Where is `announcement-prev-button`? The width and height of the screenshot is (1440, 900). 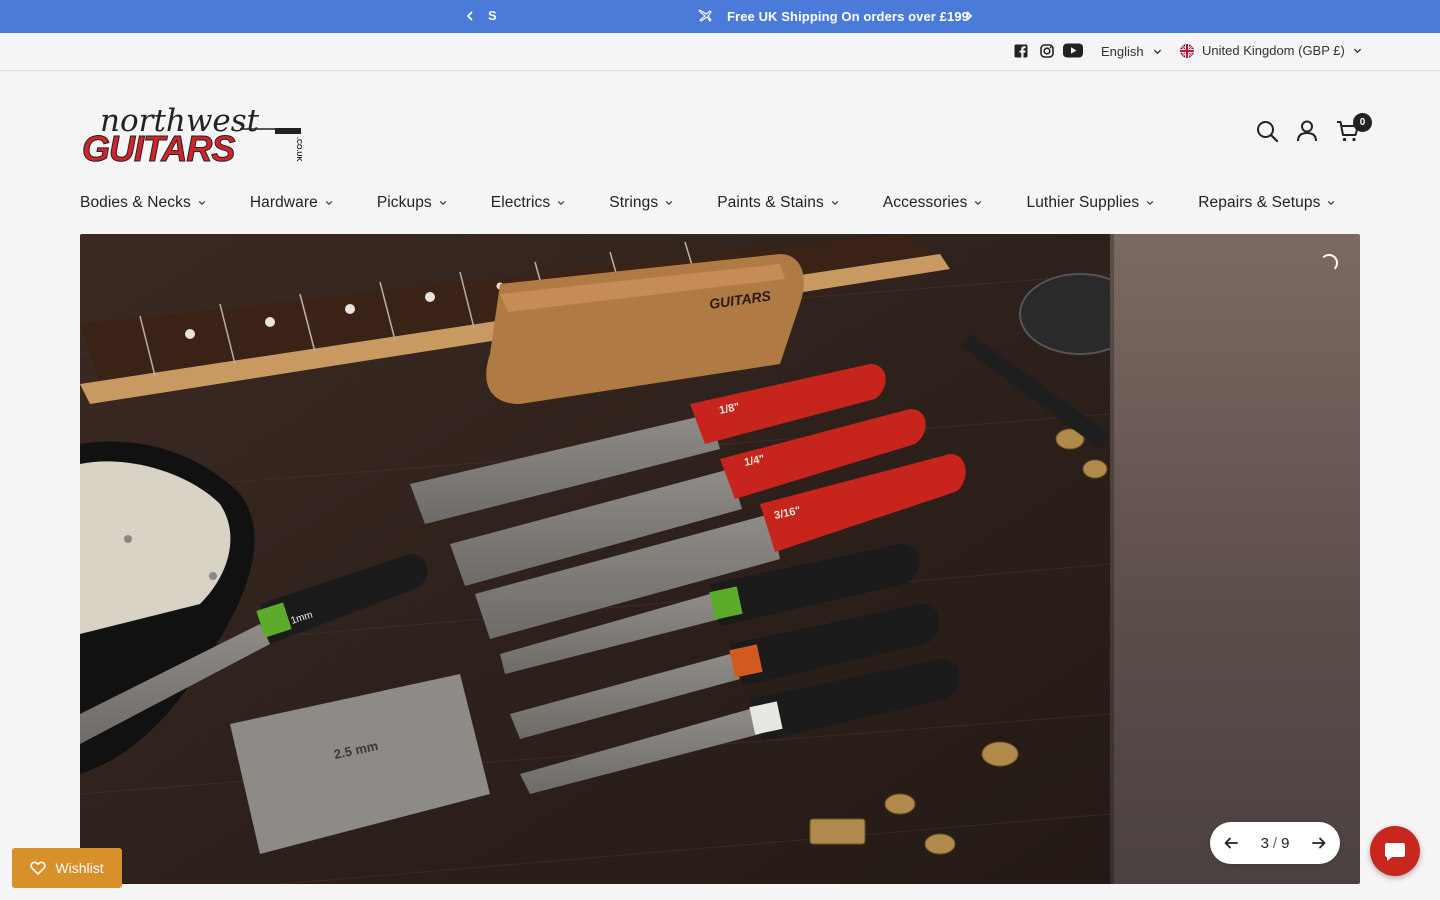 announcement-prev-button is located at coordinates (470, 16).